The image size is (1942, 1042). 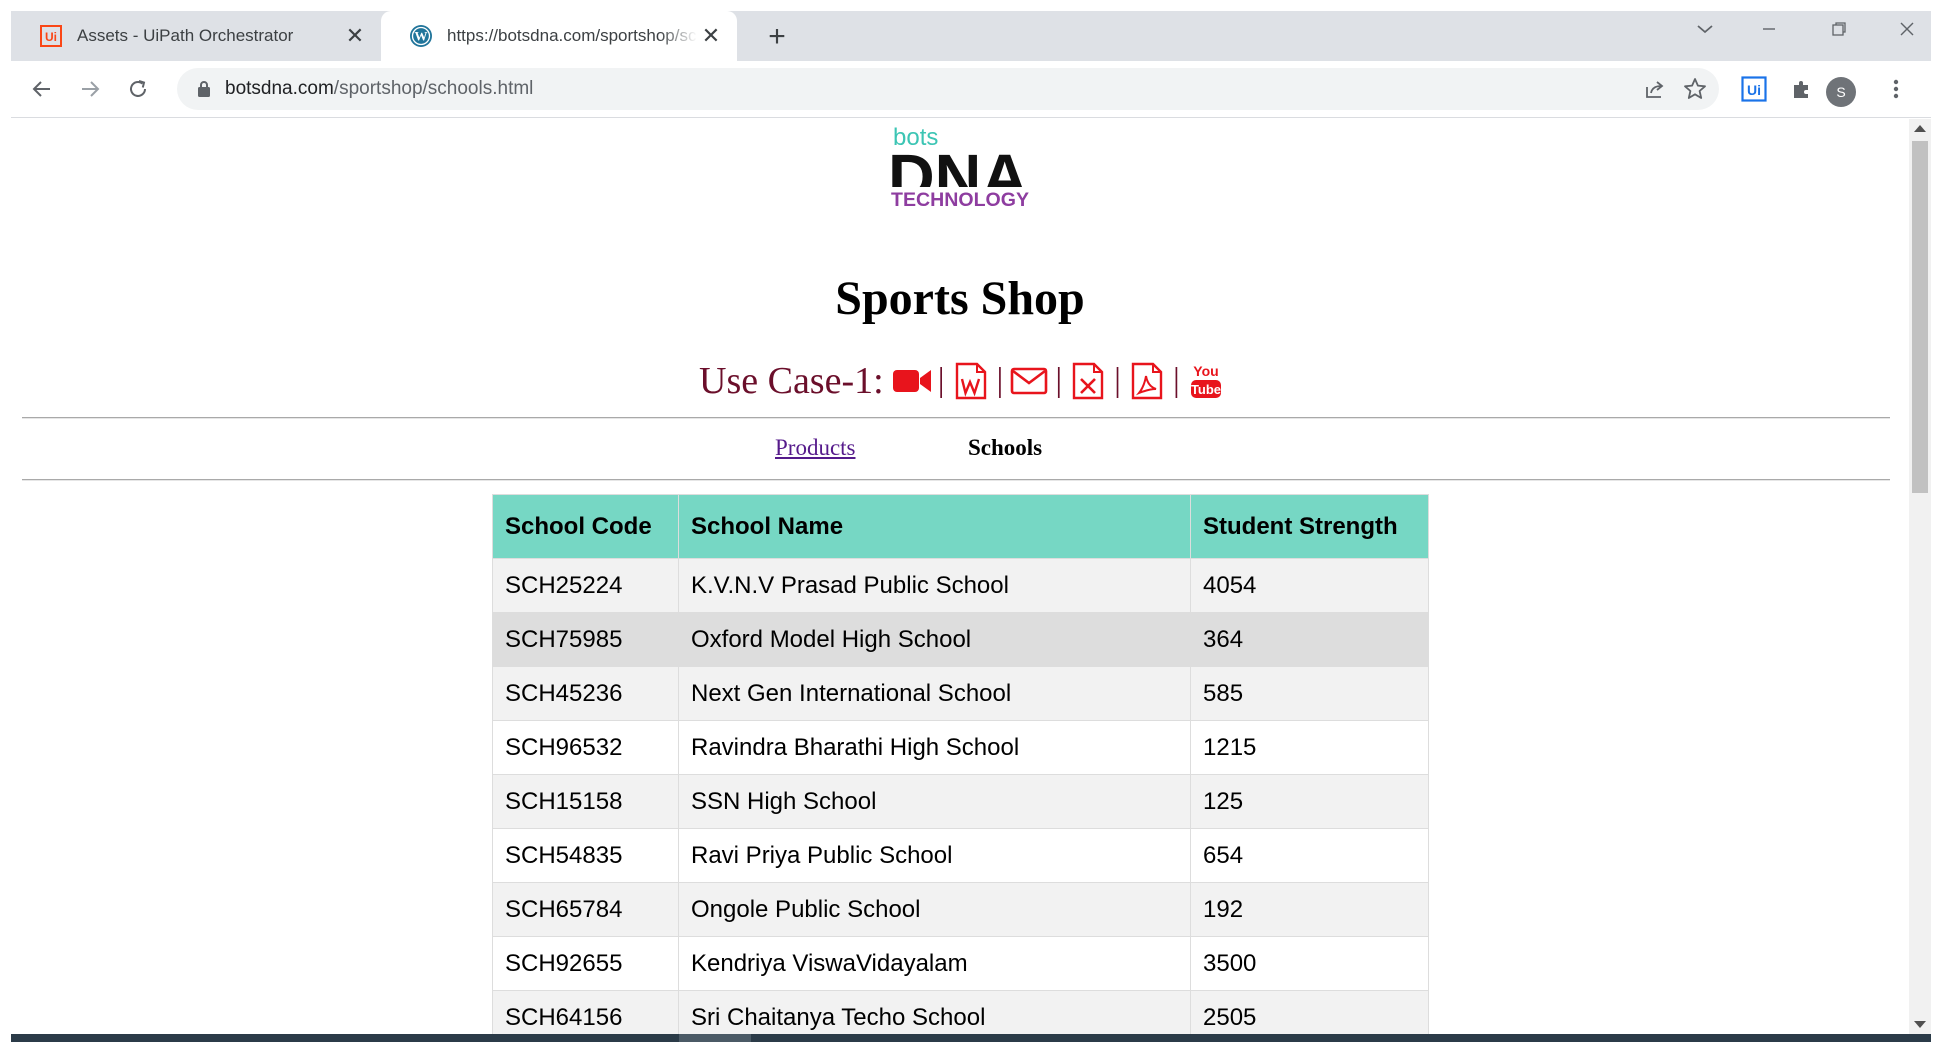 I want to click on restore-button, so click(x=1839, y=29).